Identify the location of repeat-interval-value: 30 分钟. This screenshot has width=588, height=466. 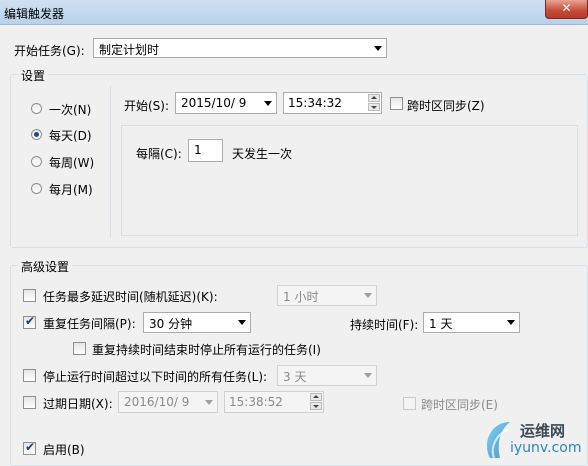
(171, 324).